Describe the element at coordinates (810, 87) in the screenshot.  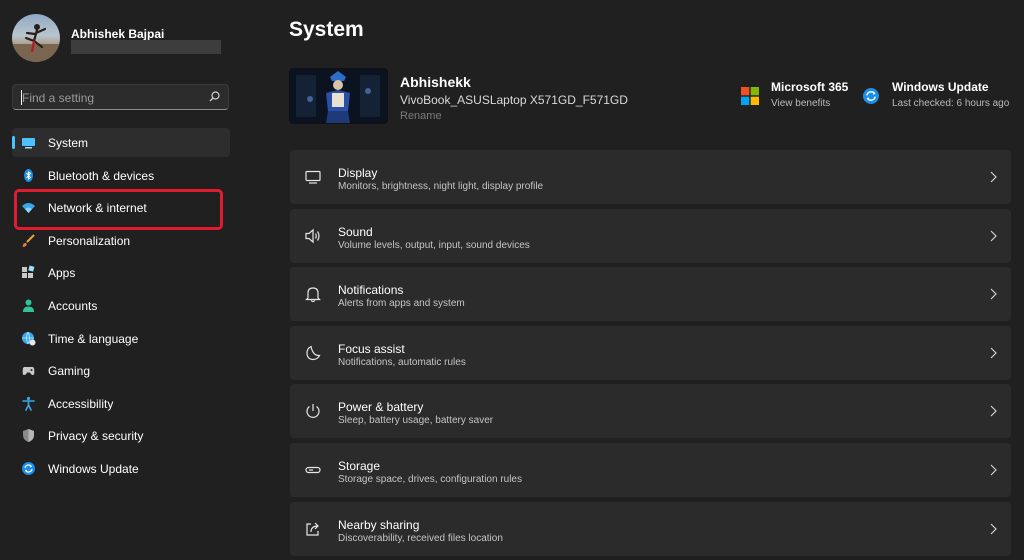
I see `quick-link-title: Microsoft 365` at that location.